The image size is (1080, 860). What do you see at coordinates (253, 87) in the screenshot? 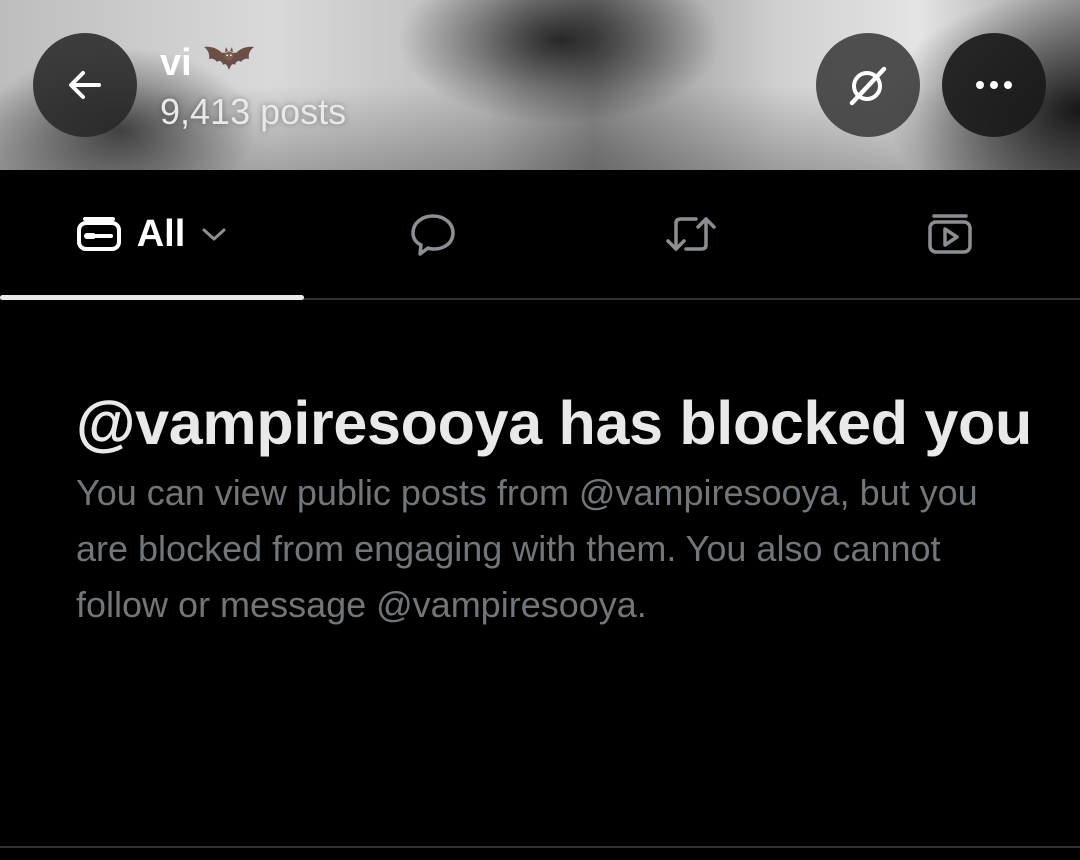
I see `profile-header-info: vi 9,413 posts` at bounding box center [253, 87].